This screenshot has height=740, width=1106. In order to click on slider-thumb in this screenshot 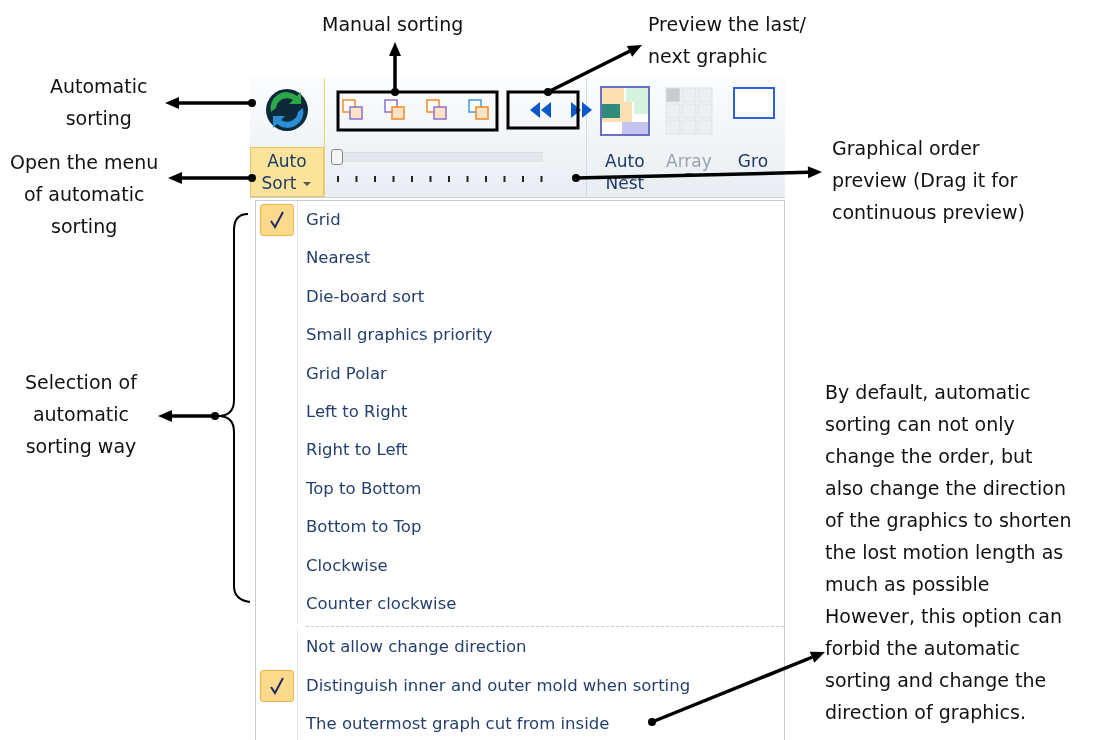, I will do `click(336, 157)`.